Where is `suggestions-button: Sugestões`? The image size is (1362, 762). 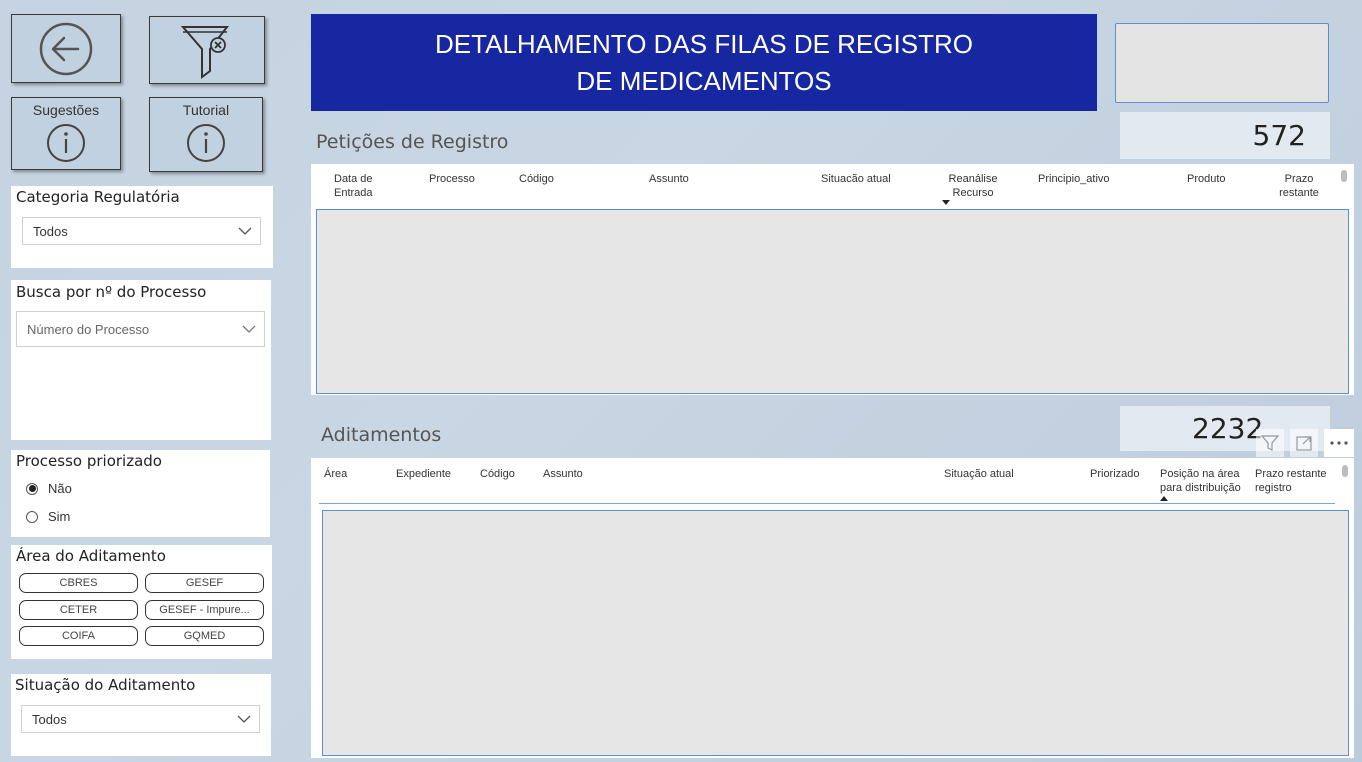
suggestions-button: Sugestões is located at coordinates (66, 133).